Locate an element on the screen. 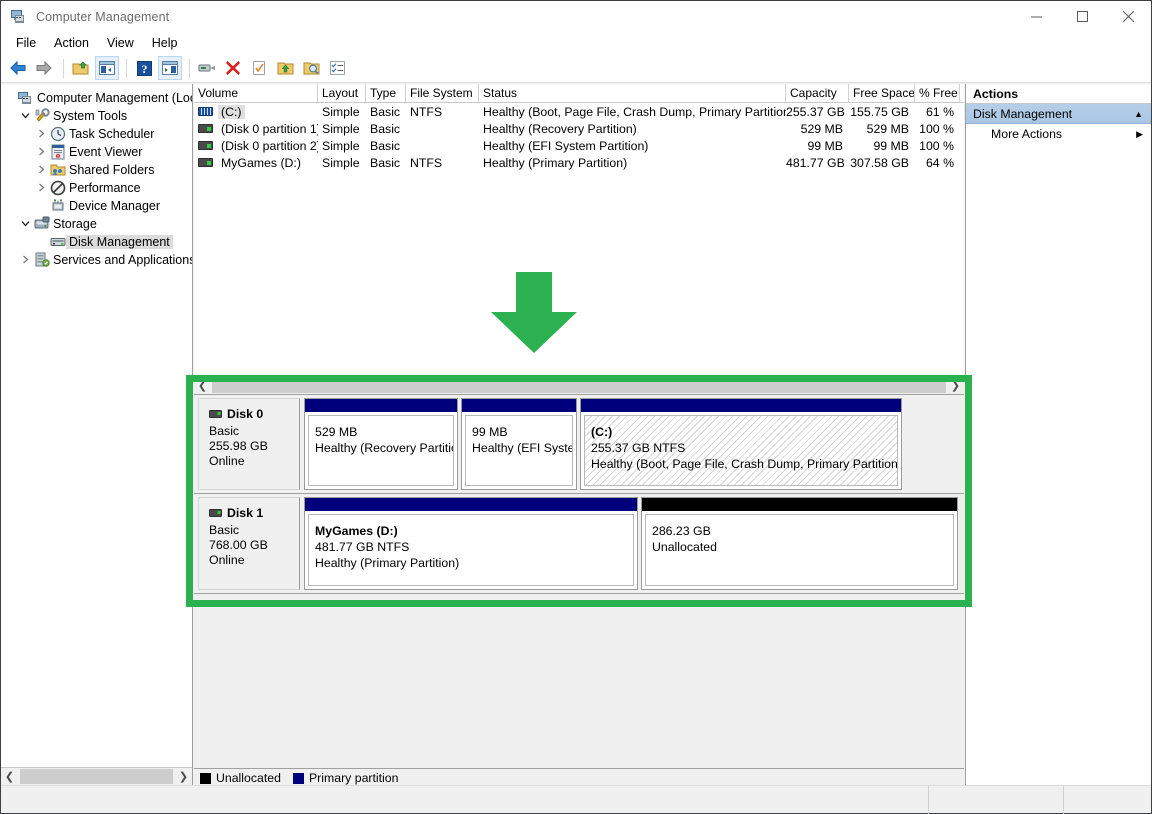 Image resolution: width=1152 pixels, height=814 pixels. storage-icon is located at coordinates (41, 224).